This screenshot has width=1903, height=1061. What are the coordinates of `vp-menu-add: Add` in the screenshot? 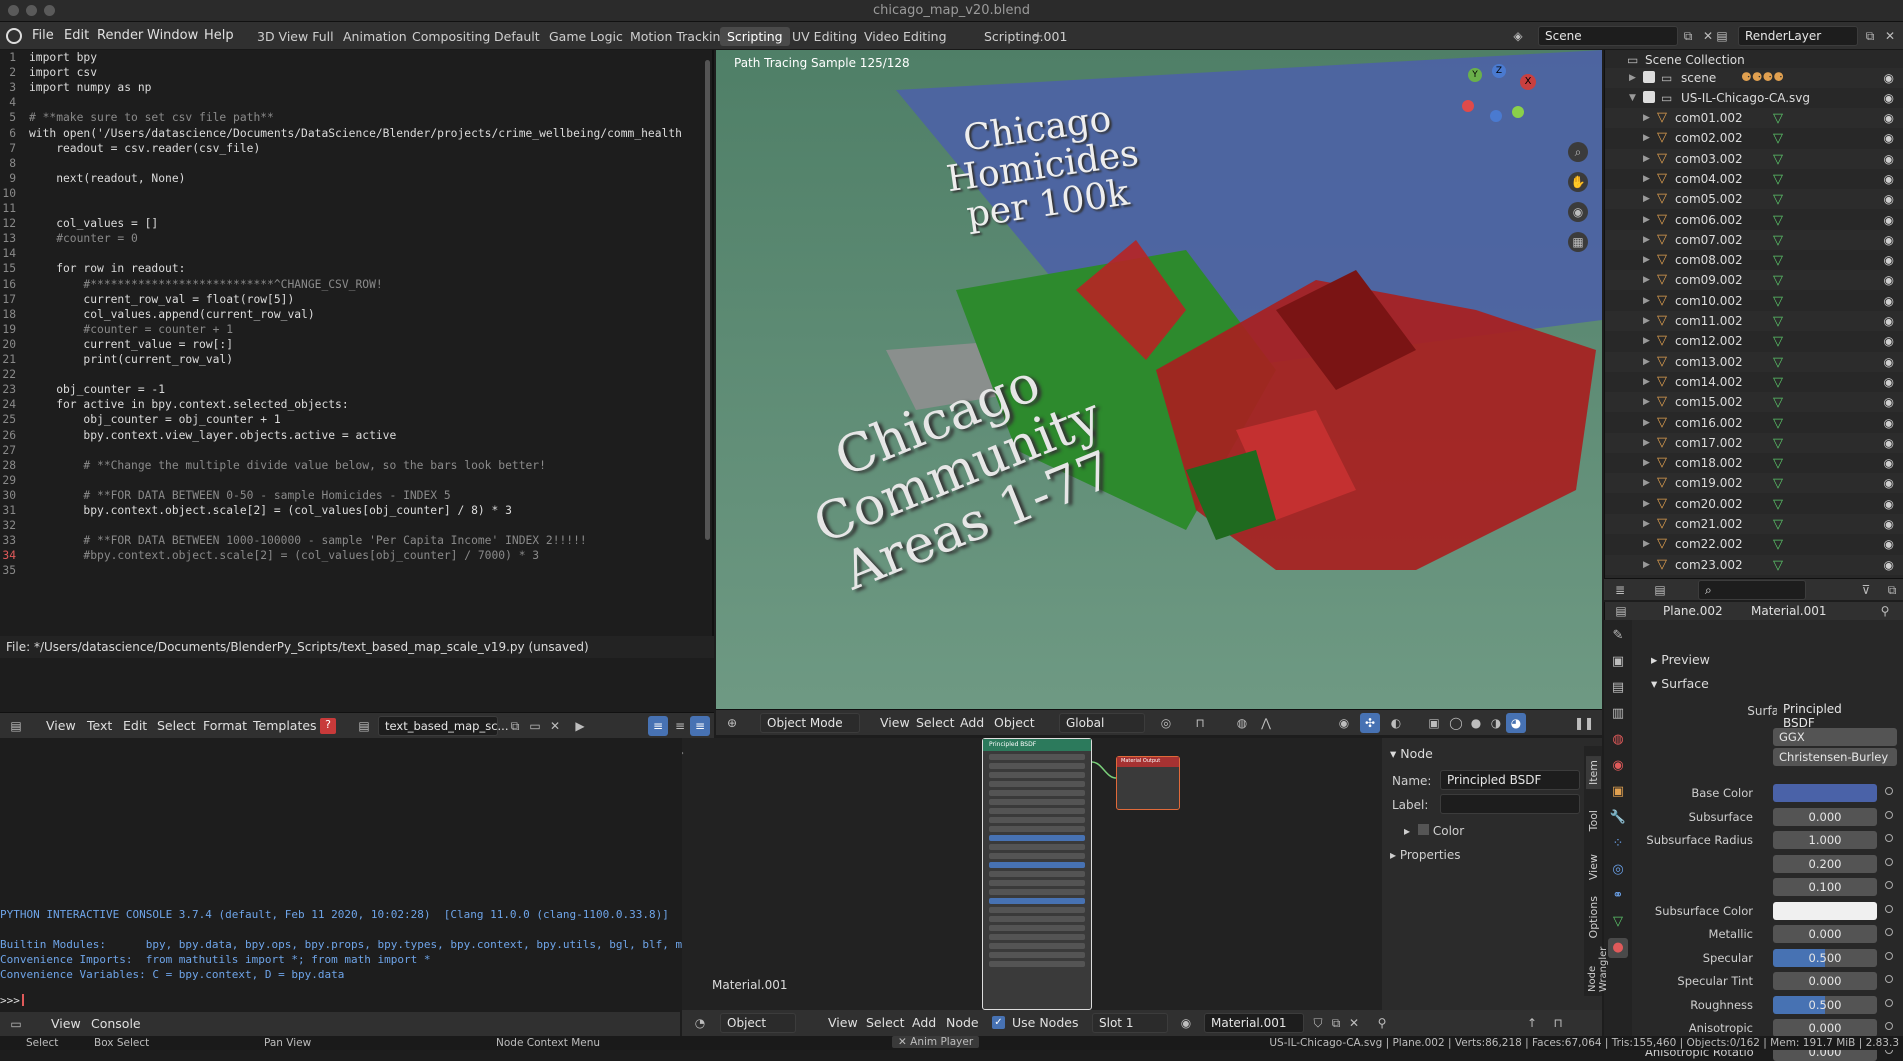 It's located at (972, 722).